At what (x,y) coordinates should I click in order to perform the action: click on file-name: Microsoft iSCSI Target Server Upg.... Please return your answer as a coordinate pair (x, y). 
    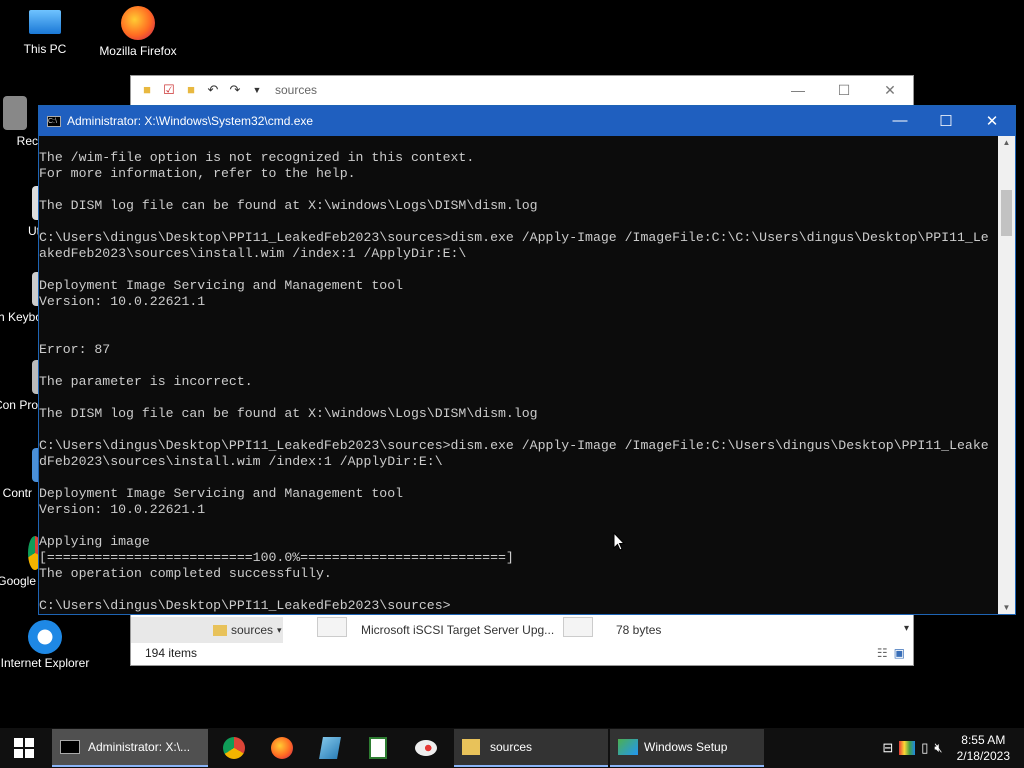
    Looking at the image, I should click on (457, 630).